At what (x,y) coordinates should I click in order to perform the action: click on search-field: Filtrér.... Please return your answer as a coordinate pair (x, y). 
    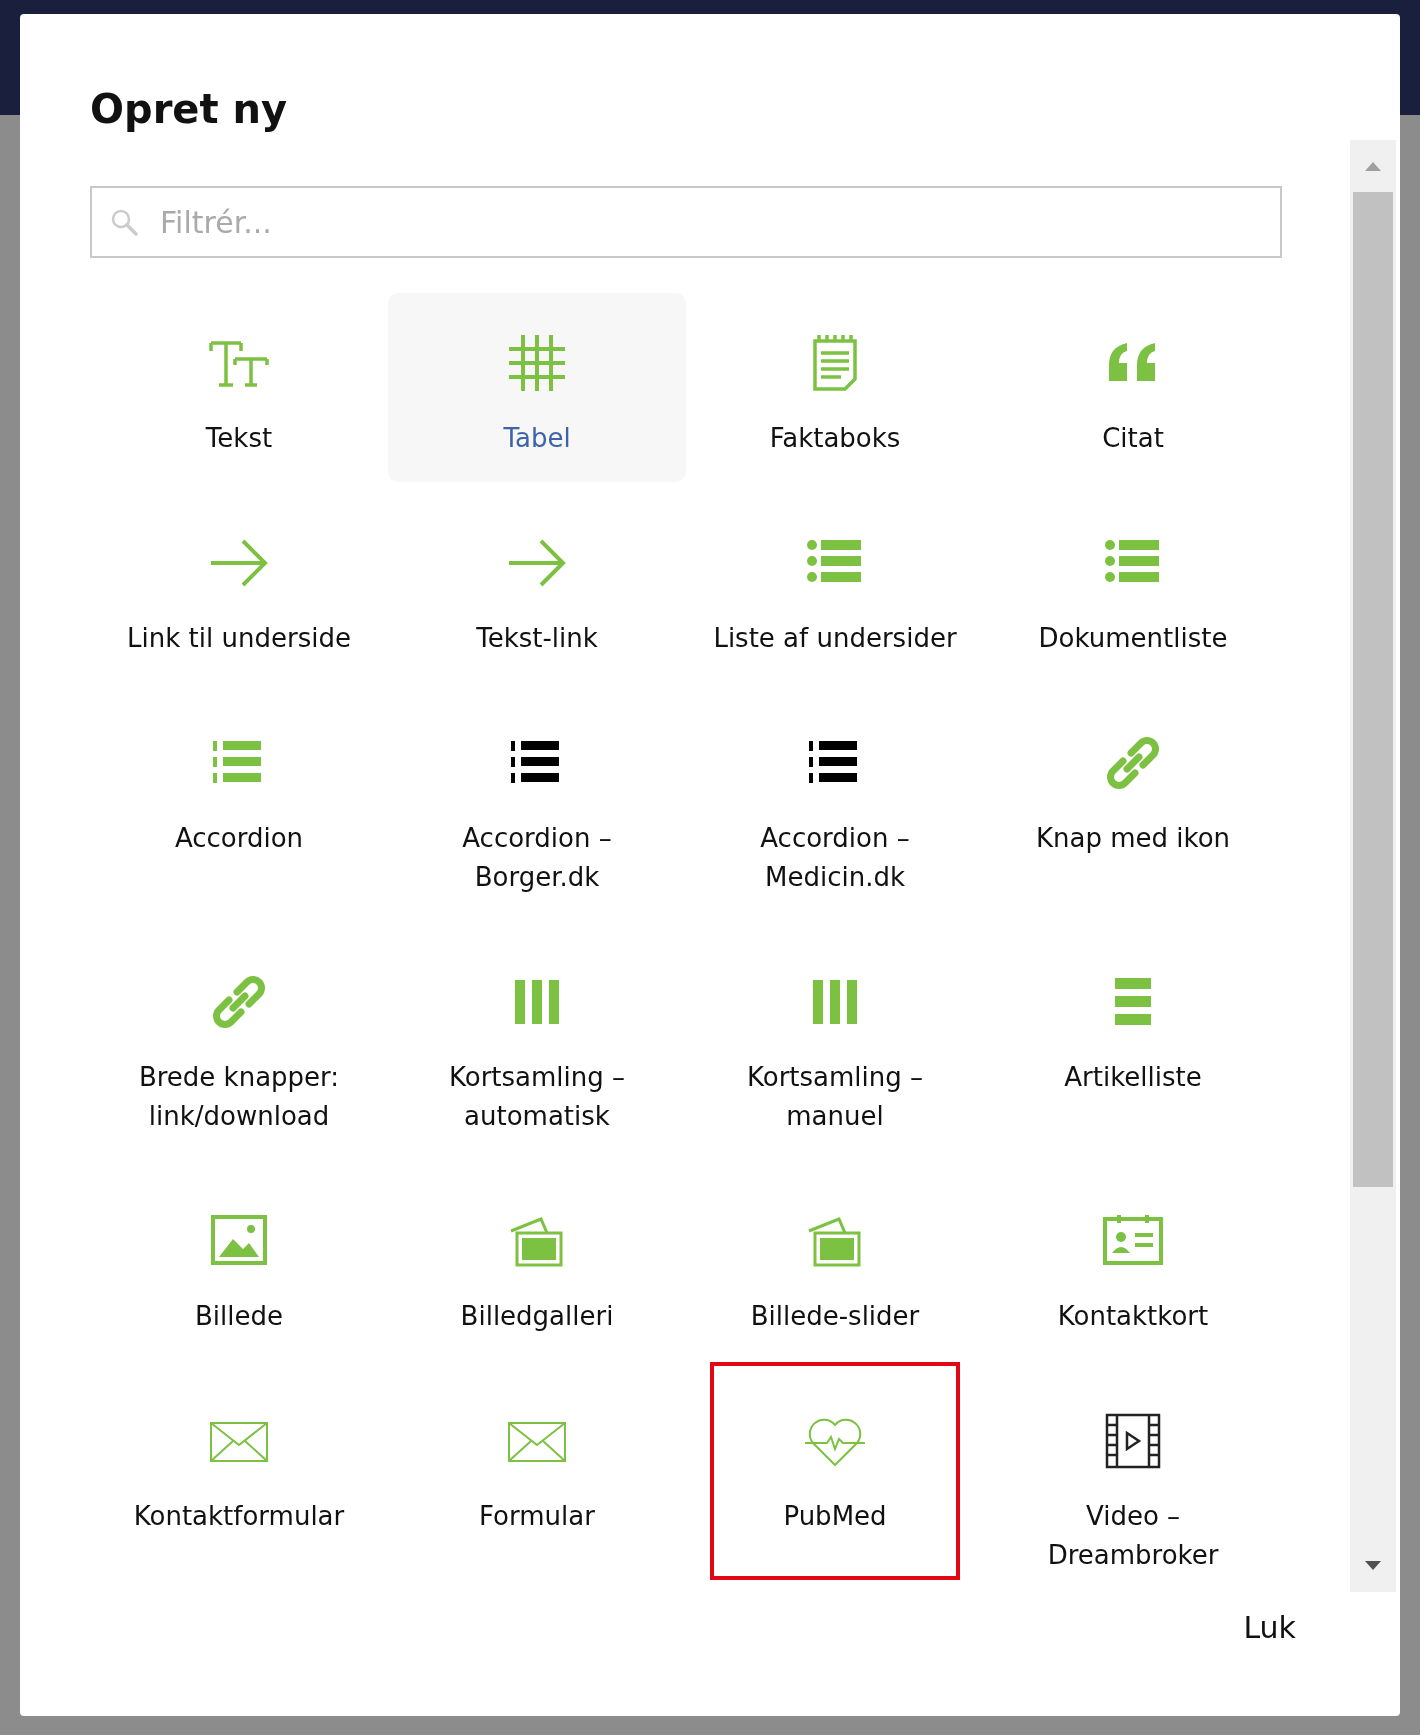
    Looking at the image, I should click on (686, 222).